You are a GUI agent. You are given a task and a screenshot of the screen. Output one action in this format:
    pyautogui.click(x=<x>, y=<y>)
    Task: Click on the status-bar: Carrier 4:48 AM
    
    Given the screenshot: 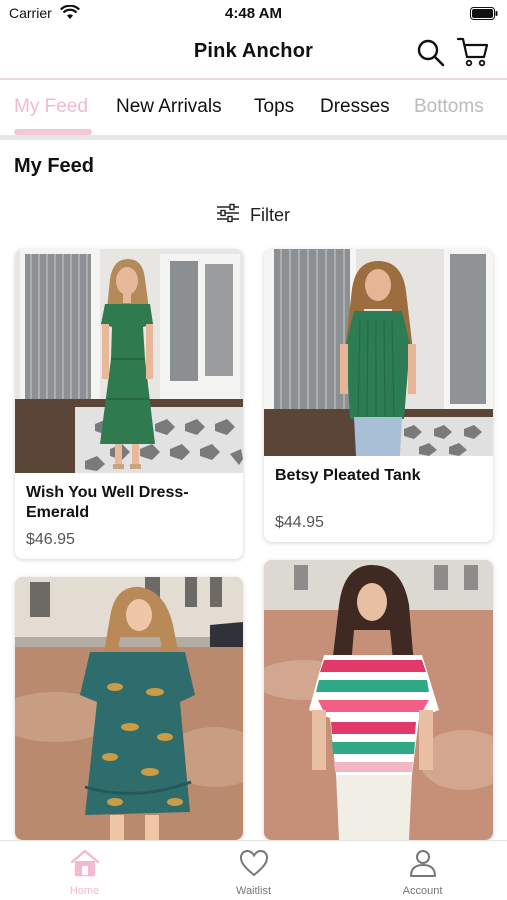 What is the action you would take?
    pyautogui.click(x=253, y=14)
    